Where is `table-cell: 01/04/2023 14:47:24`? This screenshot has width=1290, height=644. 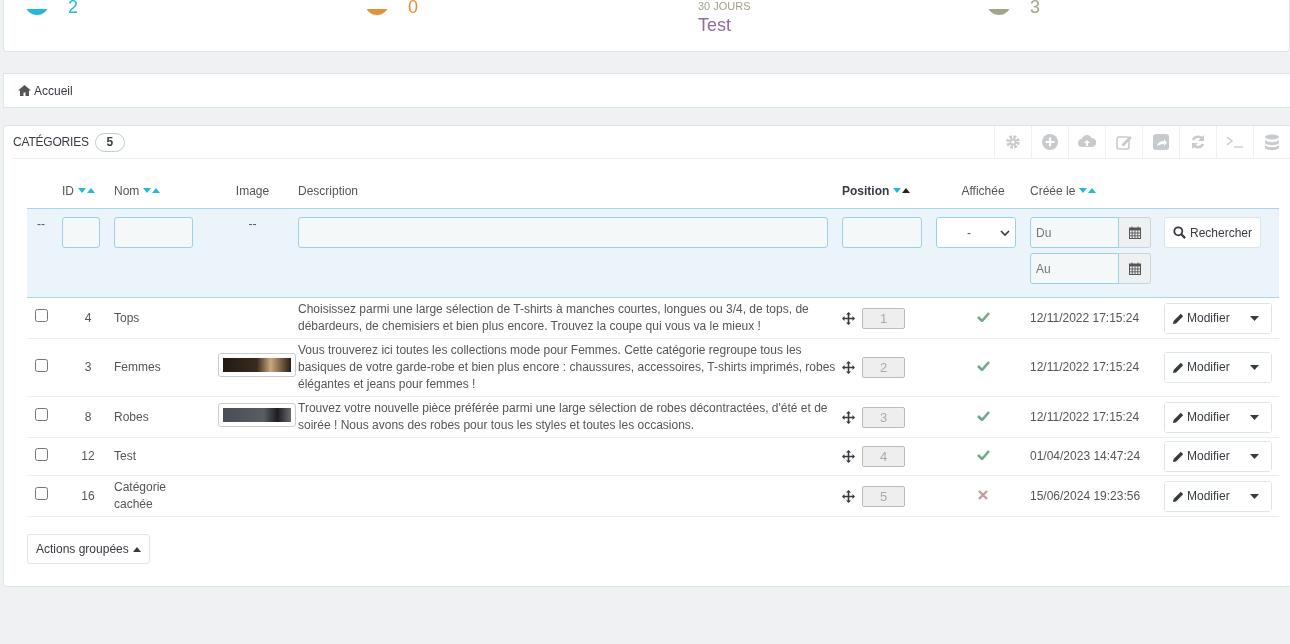
table-cell: 01/04/2023 14:47:24 is located at coordinates (1085, 456).